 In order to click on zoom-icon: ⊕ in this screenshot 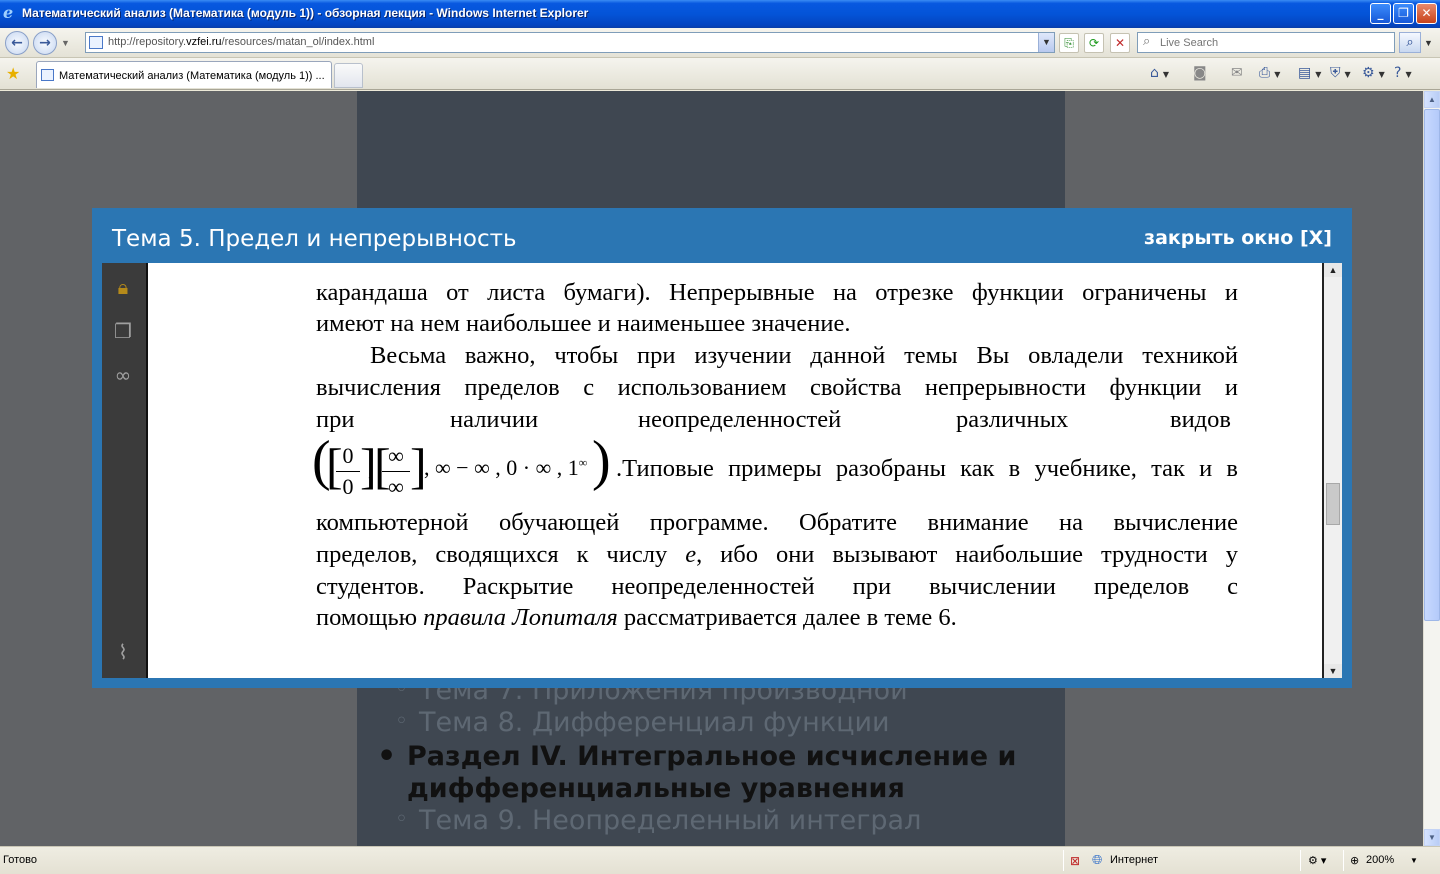, I will do `click(1355, 861)`.